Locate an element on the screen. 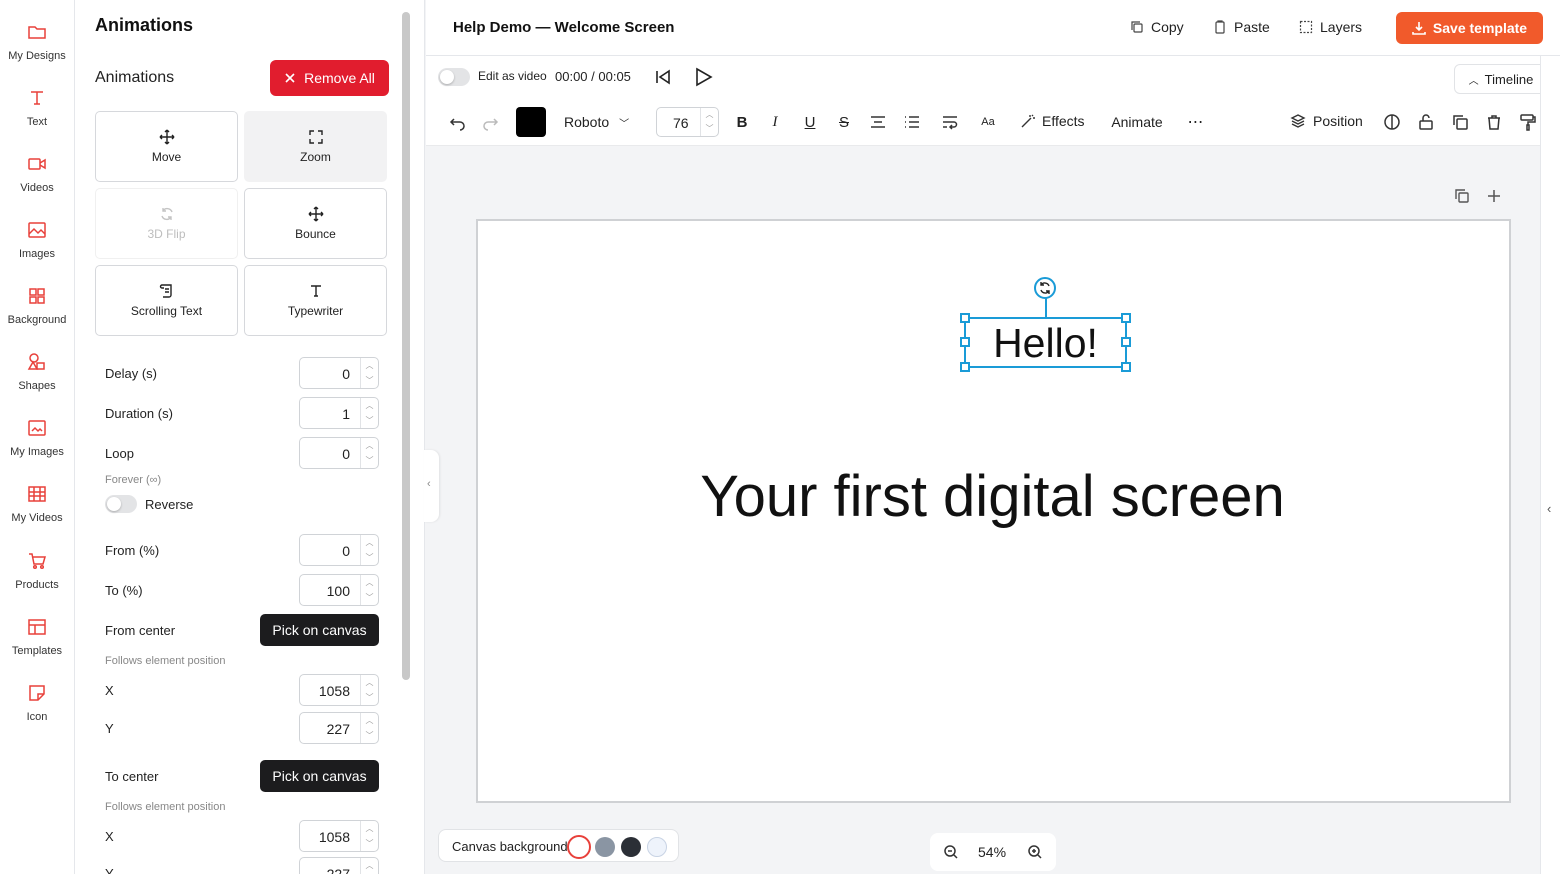 The height and width of the screenshot is (874, 1560). headline-text-element: Your first digital screen is located at coordinates (992, 496).